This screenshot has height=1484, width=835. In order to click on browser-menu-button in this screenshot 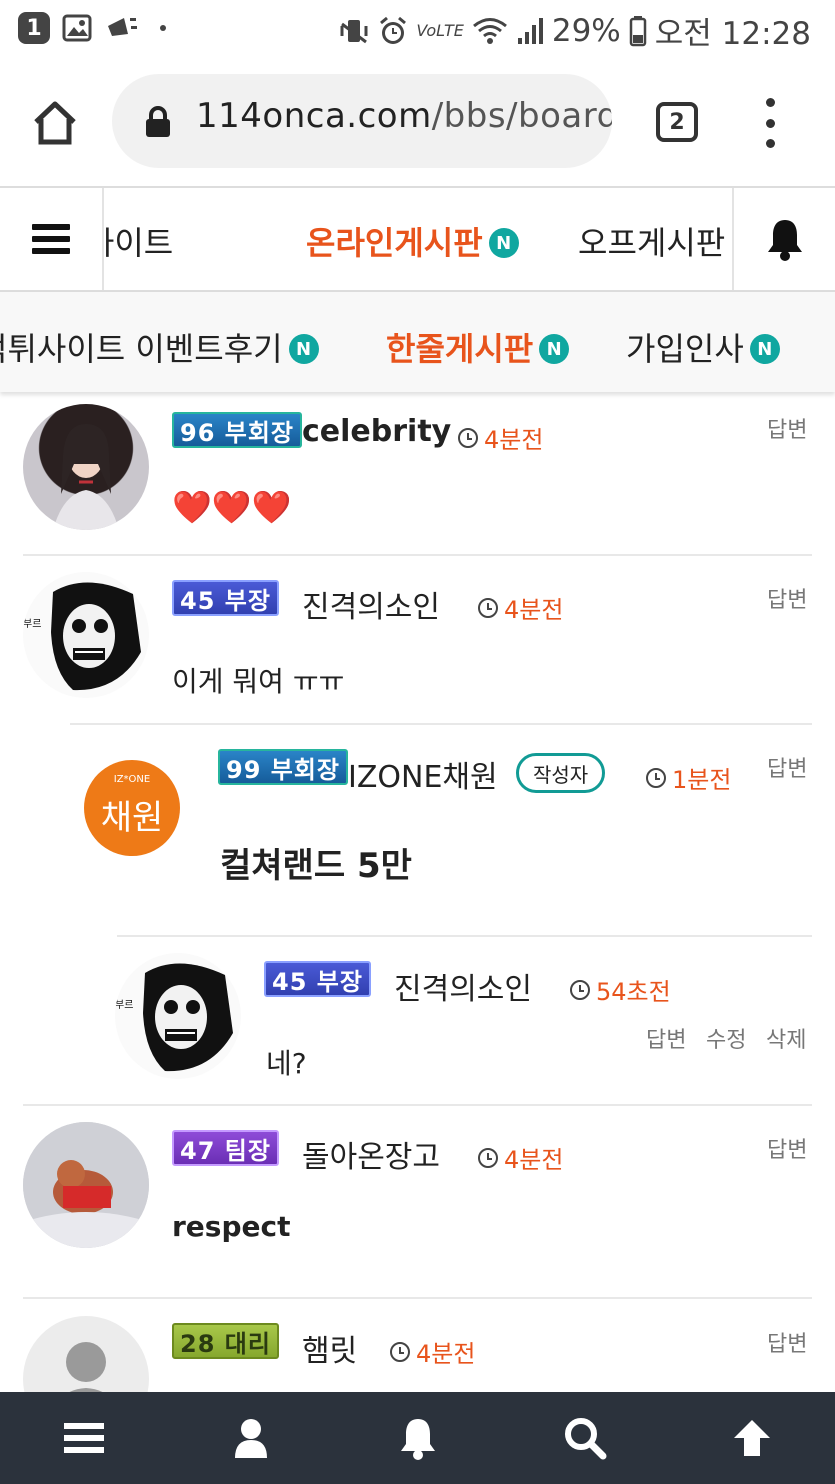, I will do `click(770, 123)`.